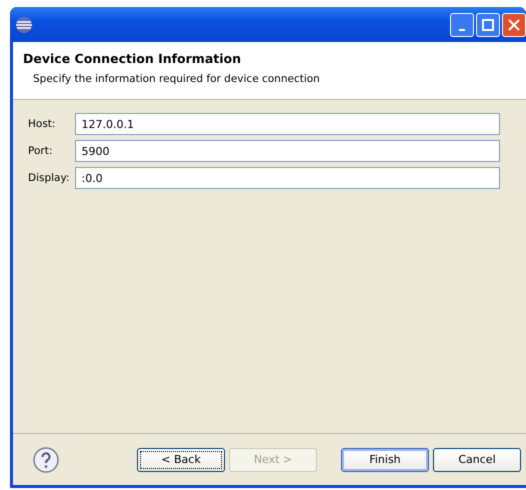 The width and height of the screenshot is (526, 490). I want to click on close-button, so click(514, 24).